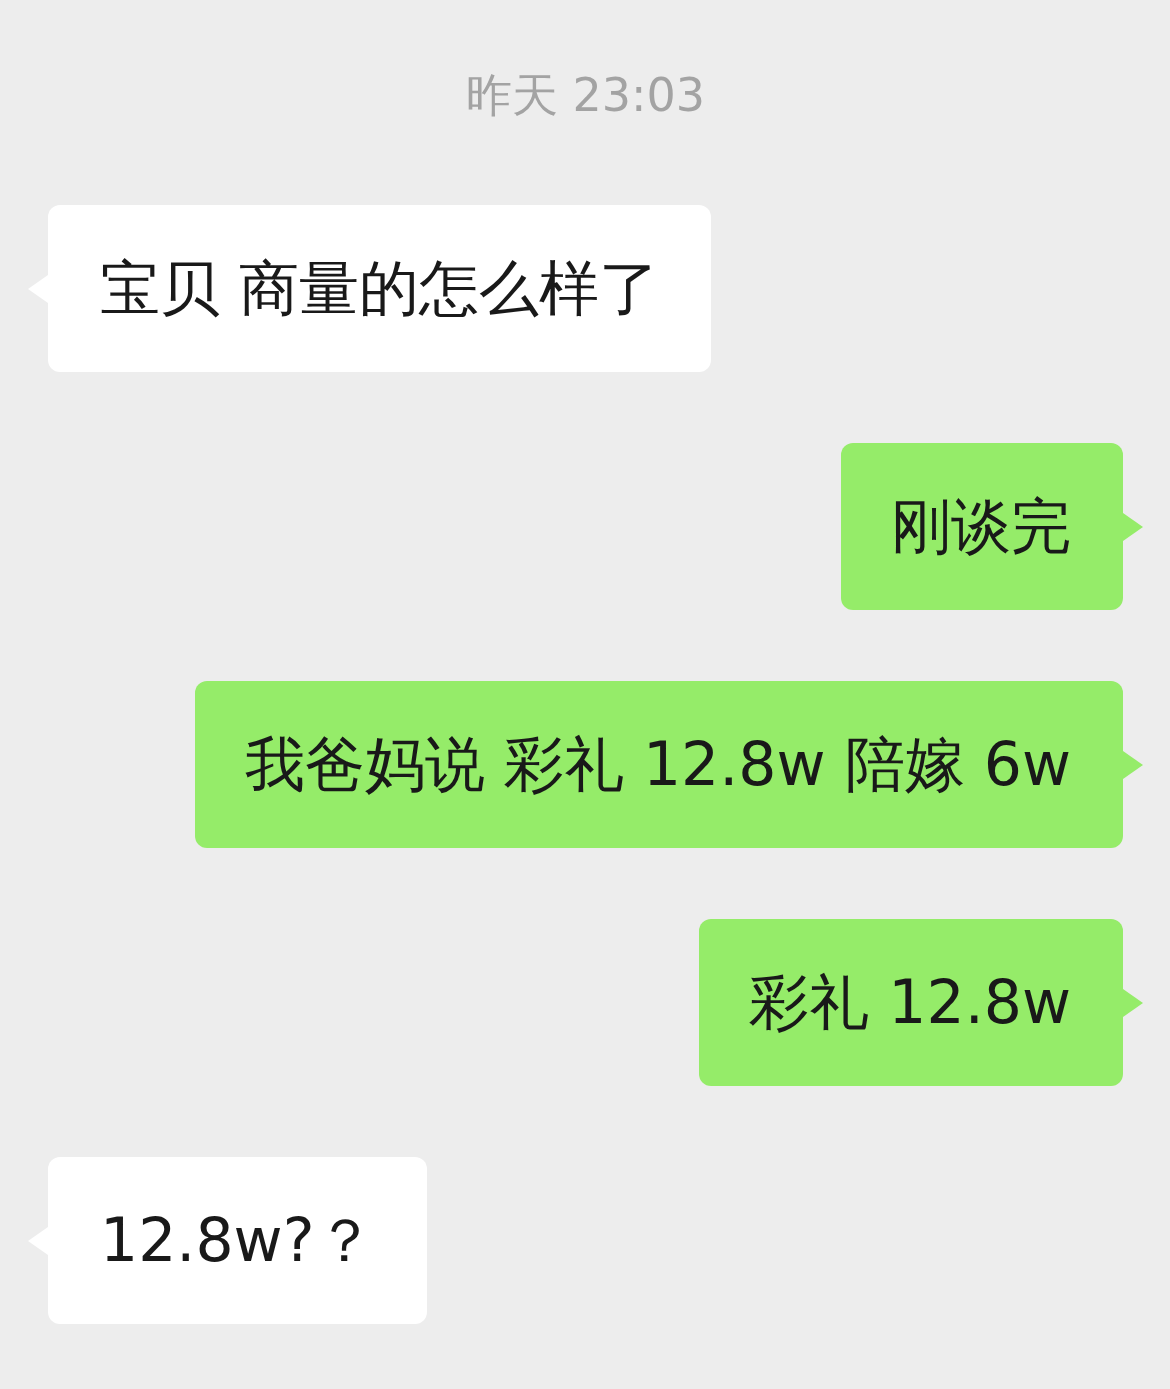 This screenshot has width=1170, height=1389. I want to click on message-bubble: 我爸妈说 彩礼 12.8w 陪嫁 6w, so click(658, 764).